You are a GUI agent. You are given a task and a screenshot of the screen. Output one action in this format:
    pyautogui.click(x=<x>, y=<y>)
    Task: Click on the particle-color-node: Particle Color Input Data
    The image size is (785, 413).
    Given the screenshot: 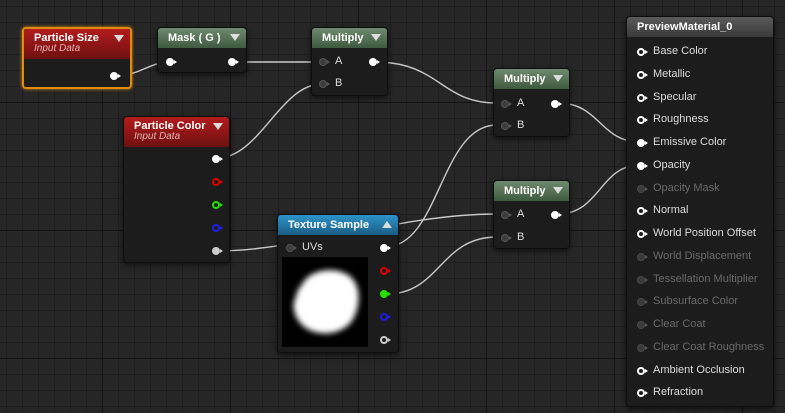 What is the action you would take?
    pyautogui.click(x=176, y=189)
    